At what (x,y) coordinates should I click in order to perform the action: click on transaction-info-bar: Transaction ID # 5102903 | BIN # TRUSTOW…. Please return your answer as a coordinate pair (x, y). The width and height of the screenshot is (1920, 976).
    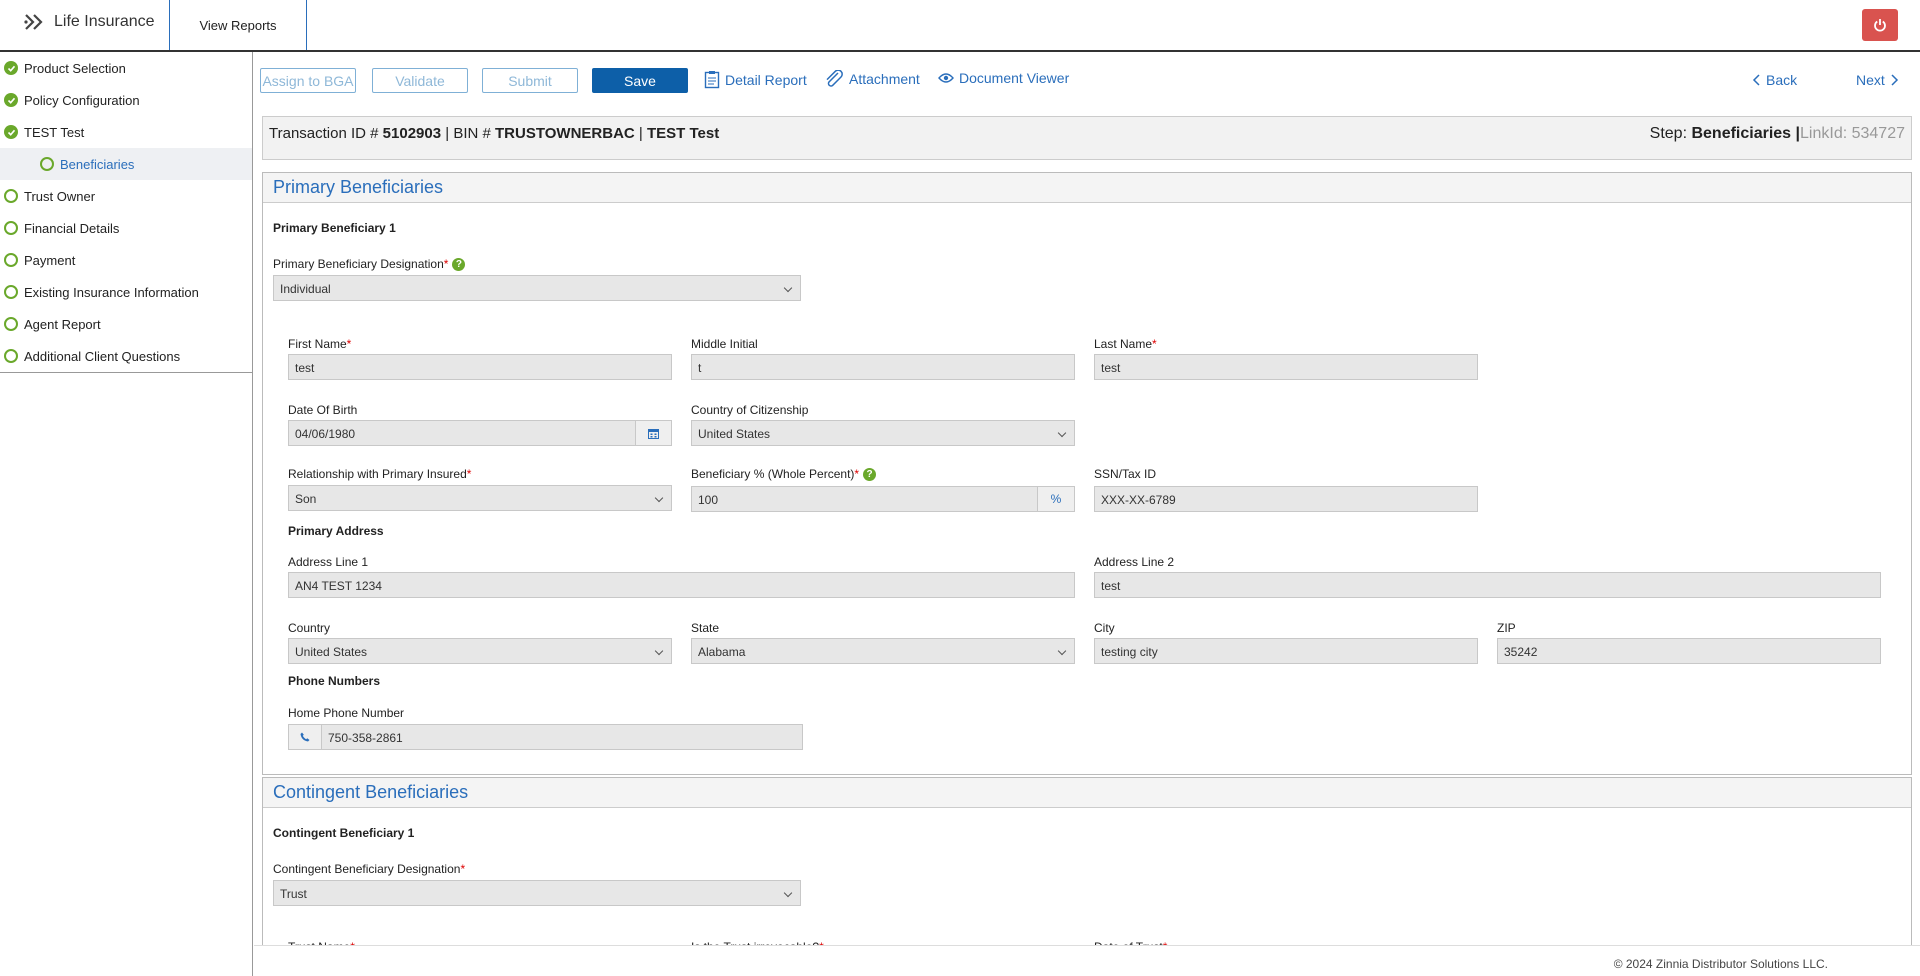
    Looking at the image, I should click on (1087, 138).